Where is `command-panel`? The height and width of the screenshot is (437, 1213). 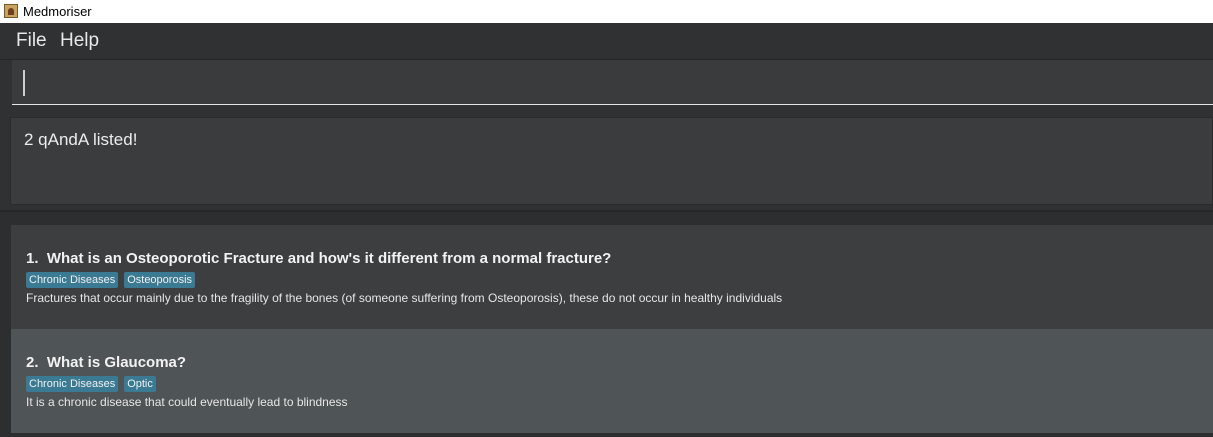
command-panel is located at coordinates (606, 86).